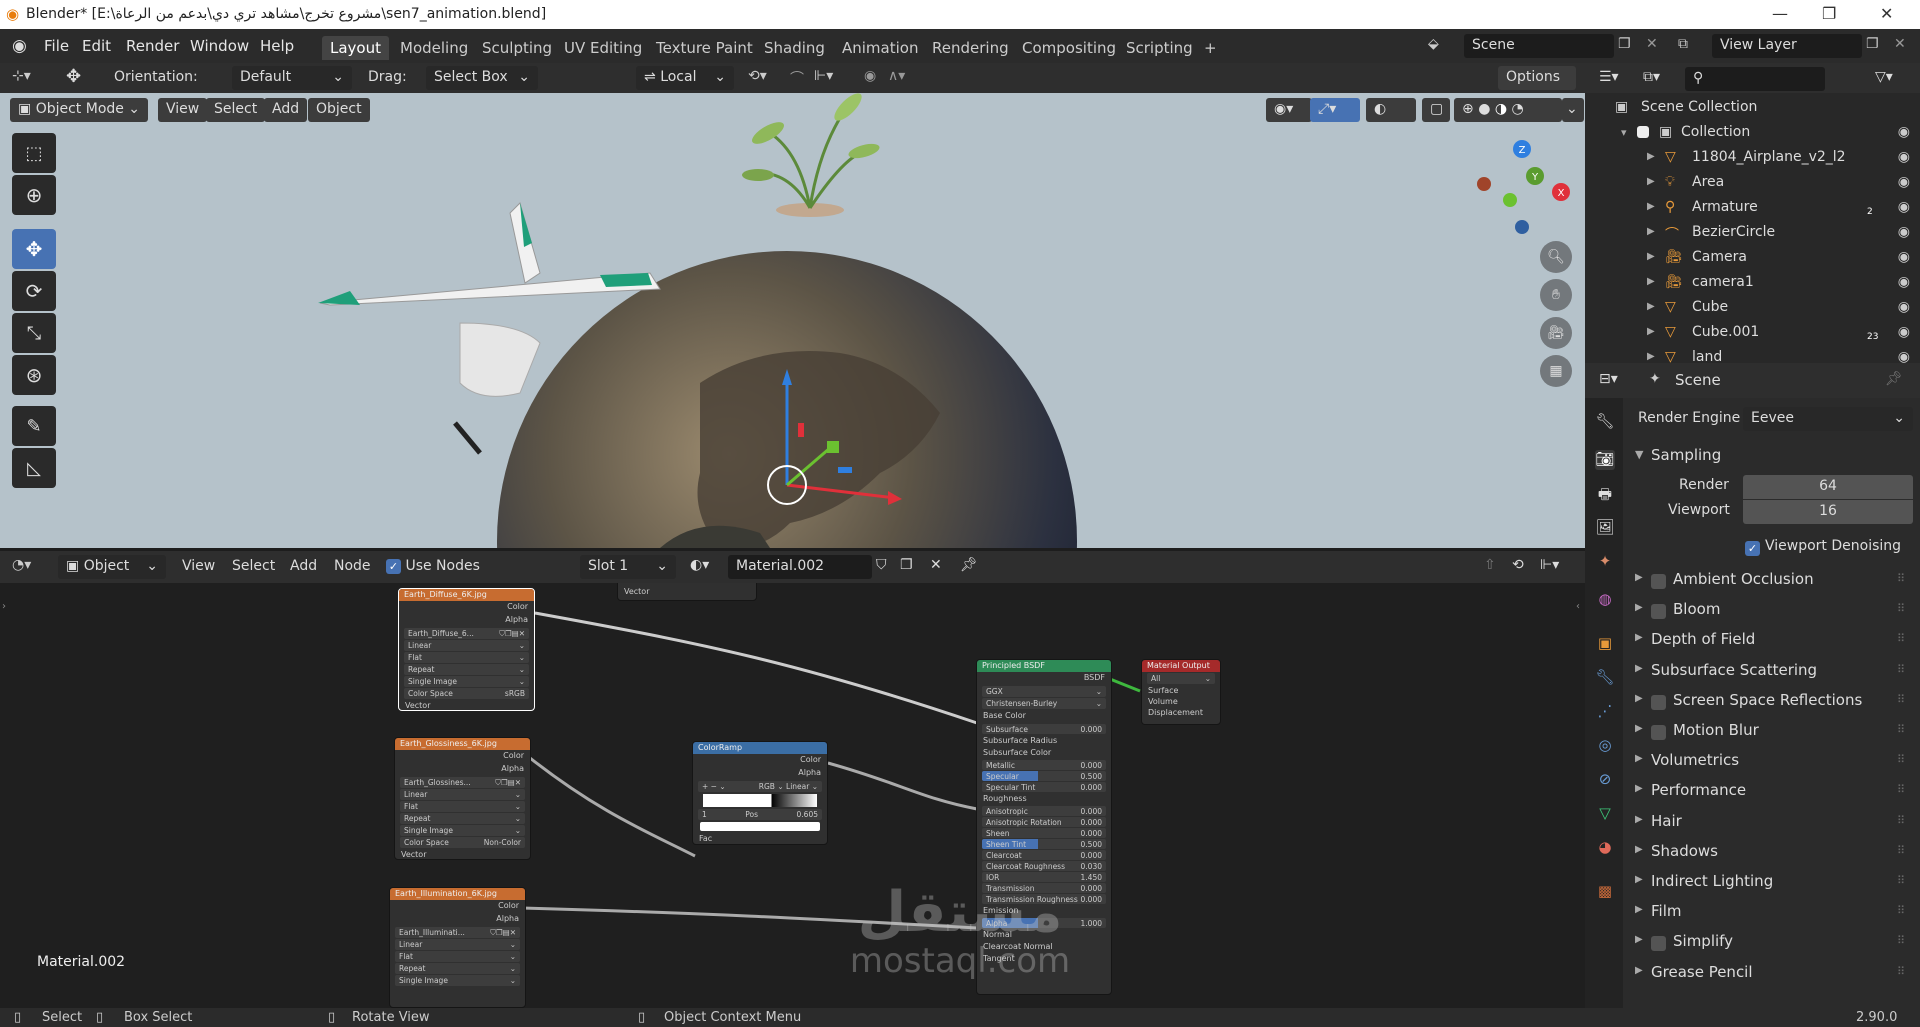  What do you see at coordinates (466, 633) in the screenshot?
I see `image-selector: Earth_Diffuse_6... ⛉❐▤✕` at bounding box center [466, 633].